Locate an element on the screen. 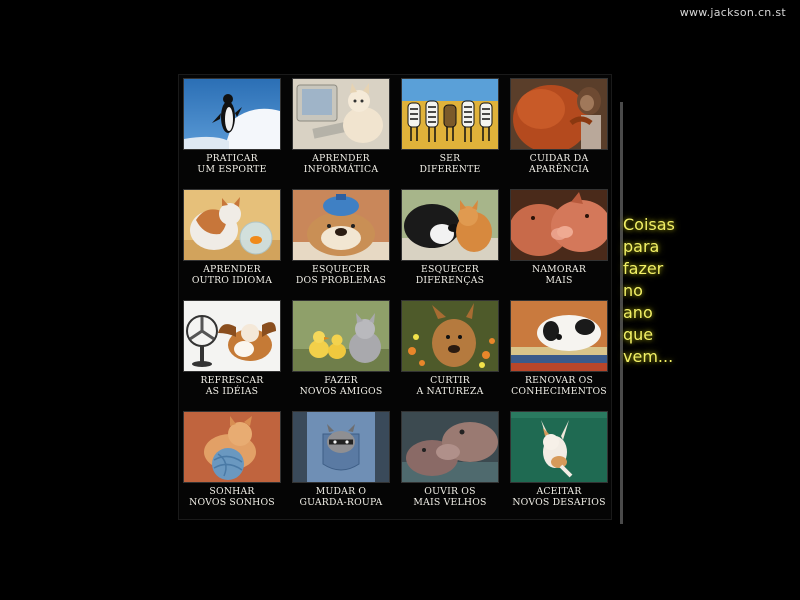 Image resolution: width=800 pixels, height=600 pixels. cat-computer-photo is located at coordinates (341, 114).